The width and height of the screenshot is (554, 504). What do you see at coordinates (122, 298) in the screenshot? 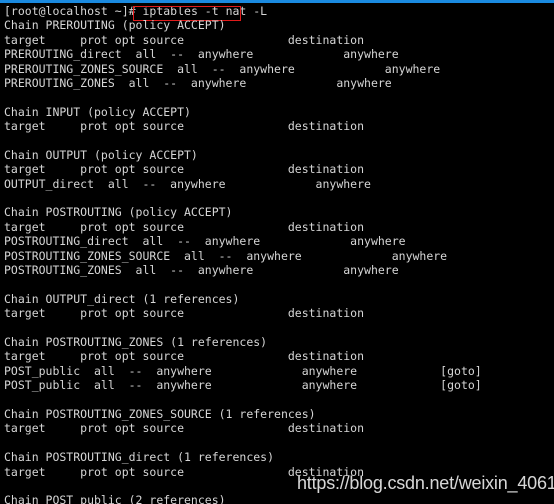
I see `terminal-output-line: Chain OUTPUT_direct (1 references)` at bounding box center [122, 298].